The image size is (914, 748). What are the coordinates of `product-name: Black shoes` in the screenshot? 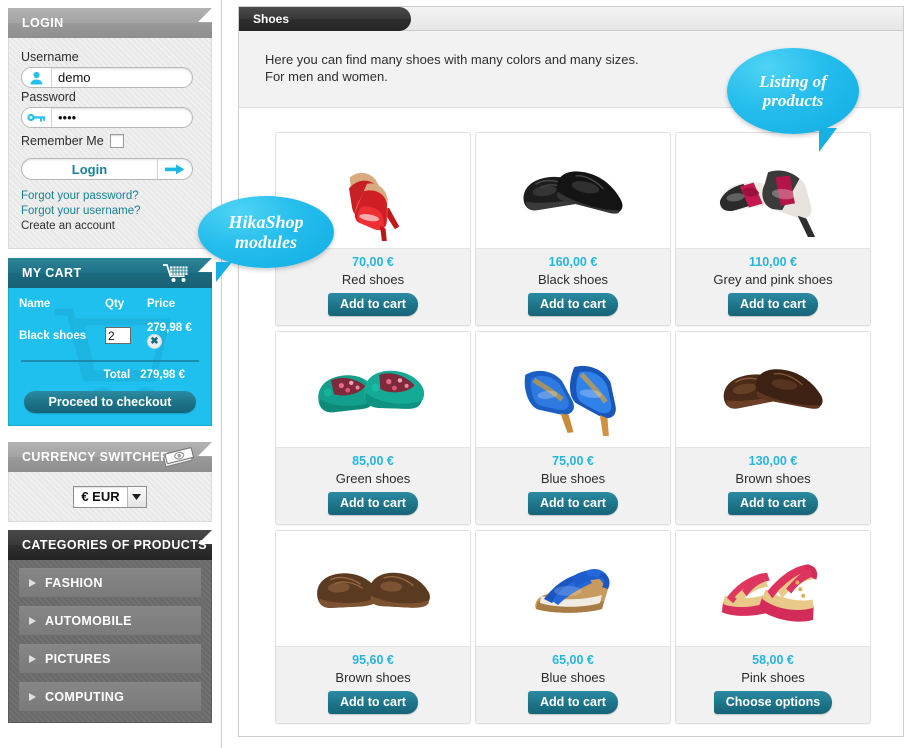 It's located at (573, 279).